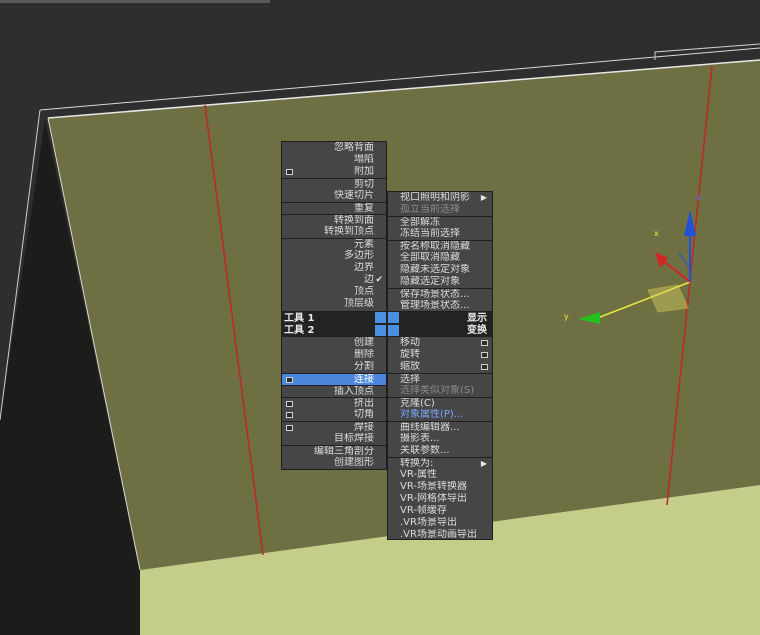 The image size is (760, 635). Describe the element at coordinates (349, 231) in the screenshot. I see `tools1-item-label: 转换到顶点` at that location.